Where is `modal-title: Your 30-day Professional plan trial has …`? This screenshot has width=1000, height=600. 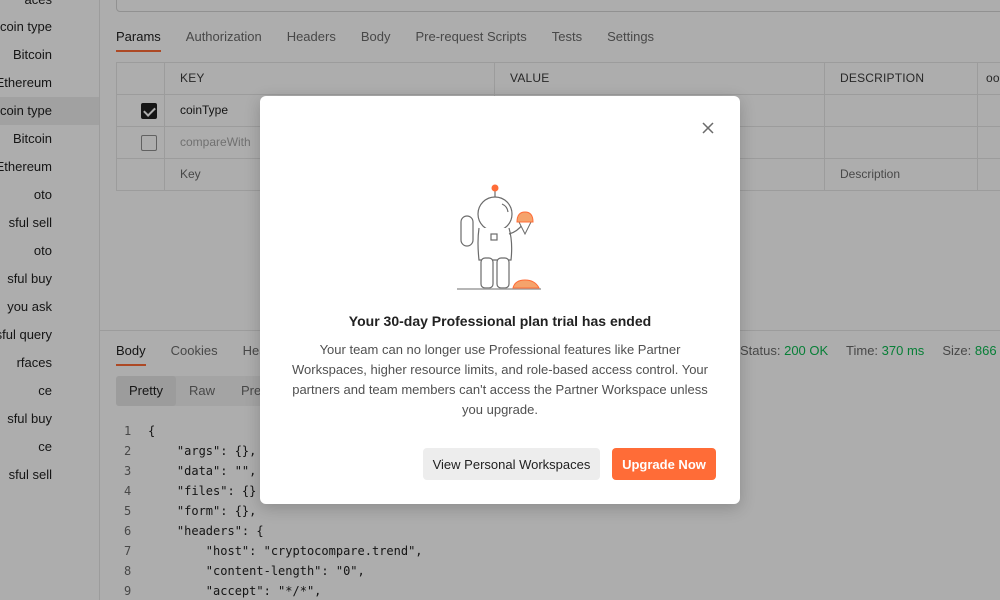 modal-title: Your 30-day Professional plan trial has … is located at coordinates (500, 321).